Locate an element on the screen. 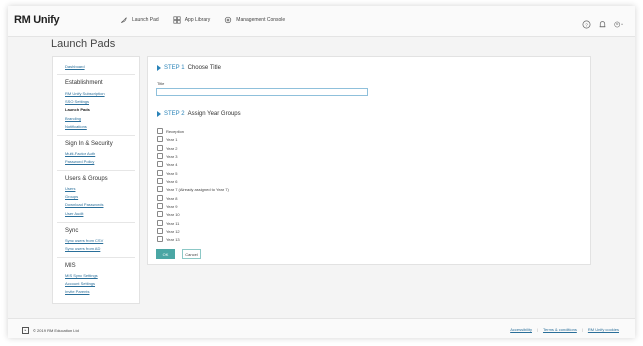 The image size is (643, 346). year-group-label: Year 6 is located at coordinates (172, 181).